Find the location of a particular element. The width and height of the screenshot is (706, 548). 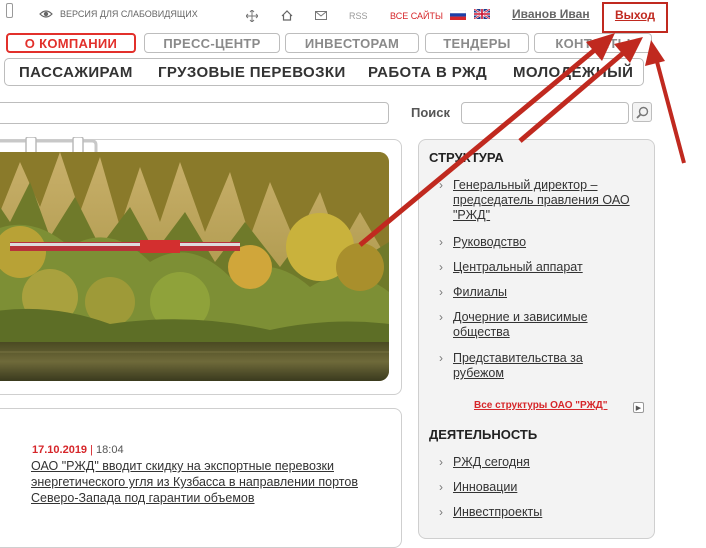

nav-investors: ИНВЕСТОРАМ is located at coordinates (352, 43).